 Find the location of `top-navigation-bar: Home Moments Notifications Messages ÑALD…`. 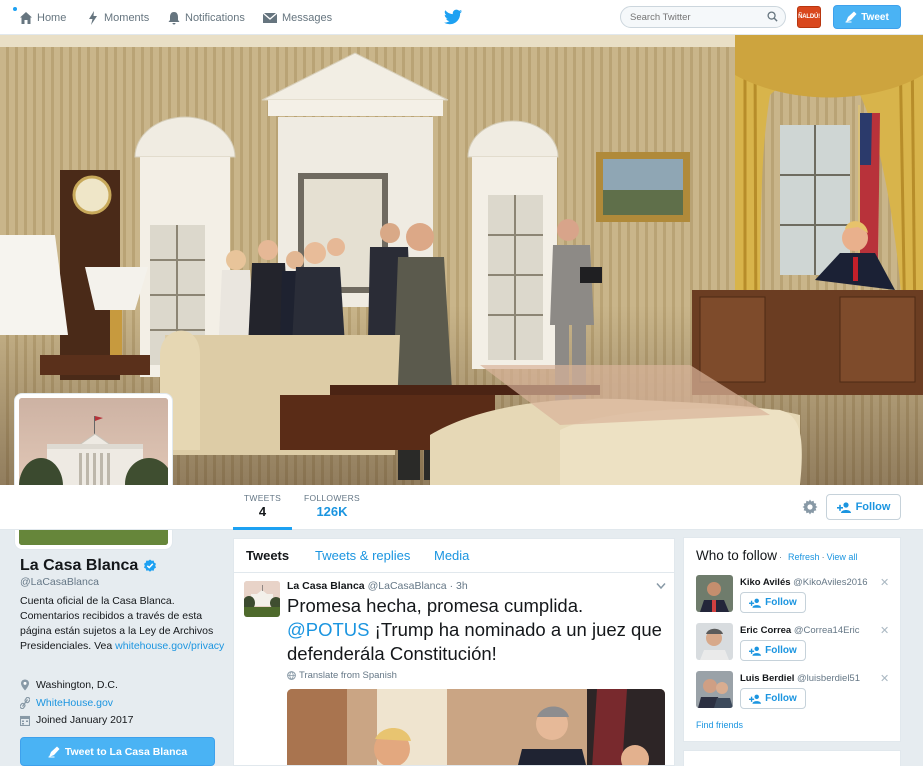

top-navigation-bar: Home Moments Notifications Messages ÑALD… is located at coordinates (461, 17).